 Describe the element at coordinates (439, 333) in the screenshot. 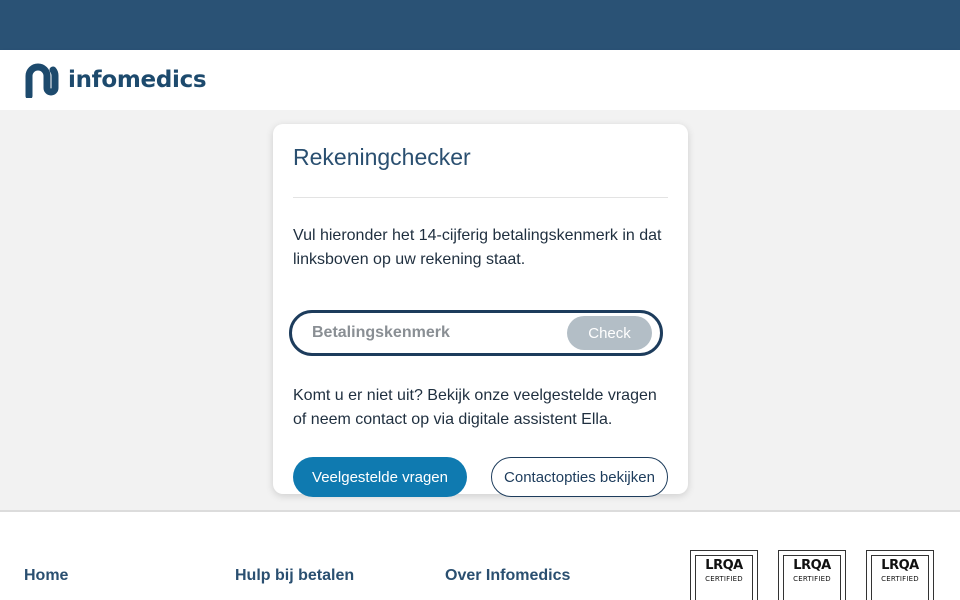

I see `payment-reference-input` at that location.